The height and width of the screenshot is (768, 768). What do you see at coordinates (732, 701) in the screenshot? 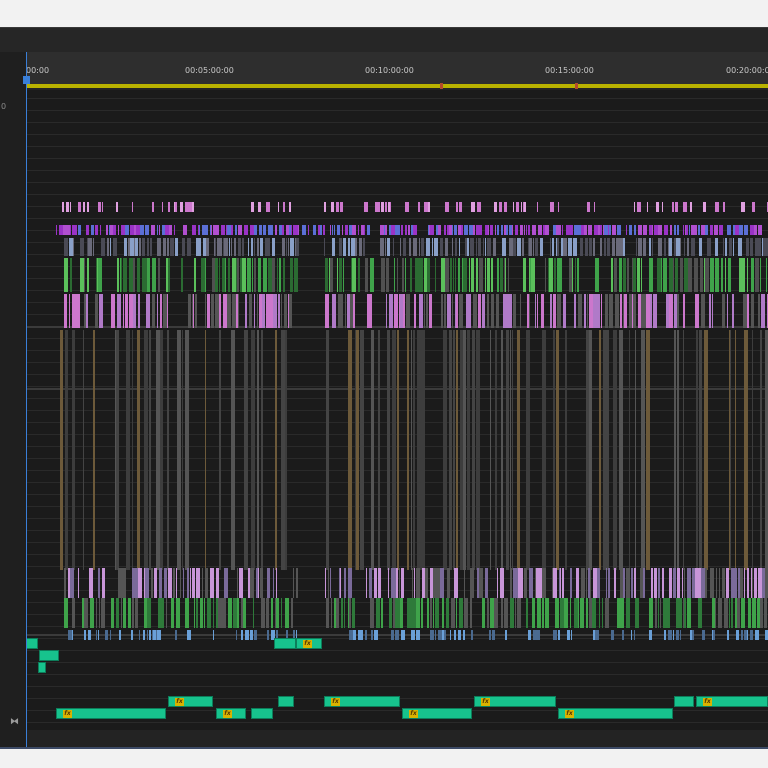
I see `audio-clip: fx` at bounding box center [732, 701].